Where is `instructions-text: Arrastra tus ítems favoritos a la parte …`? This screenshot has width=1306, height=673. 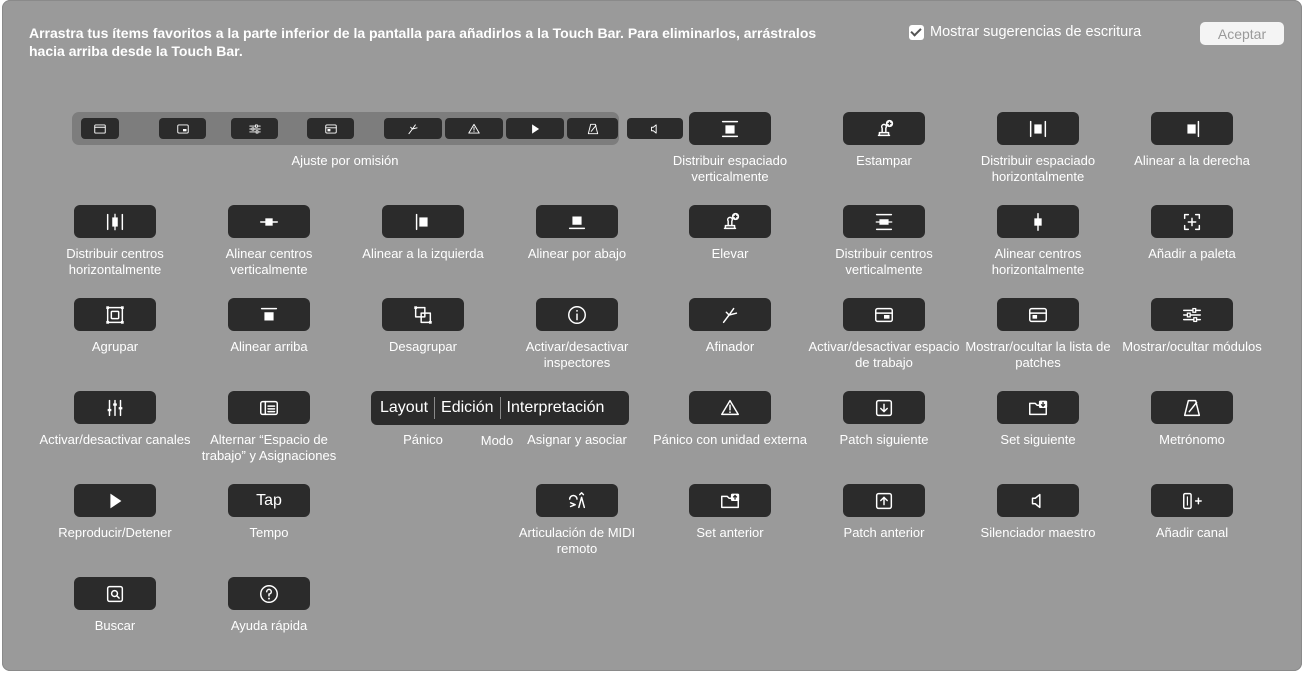
instructions-text: Arrastra tus ítems favoritos a la parte … is located at coordinates (423, 42).